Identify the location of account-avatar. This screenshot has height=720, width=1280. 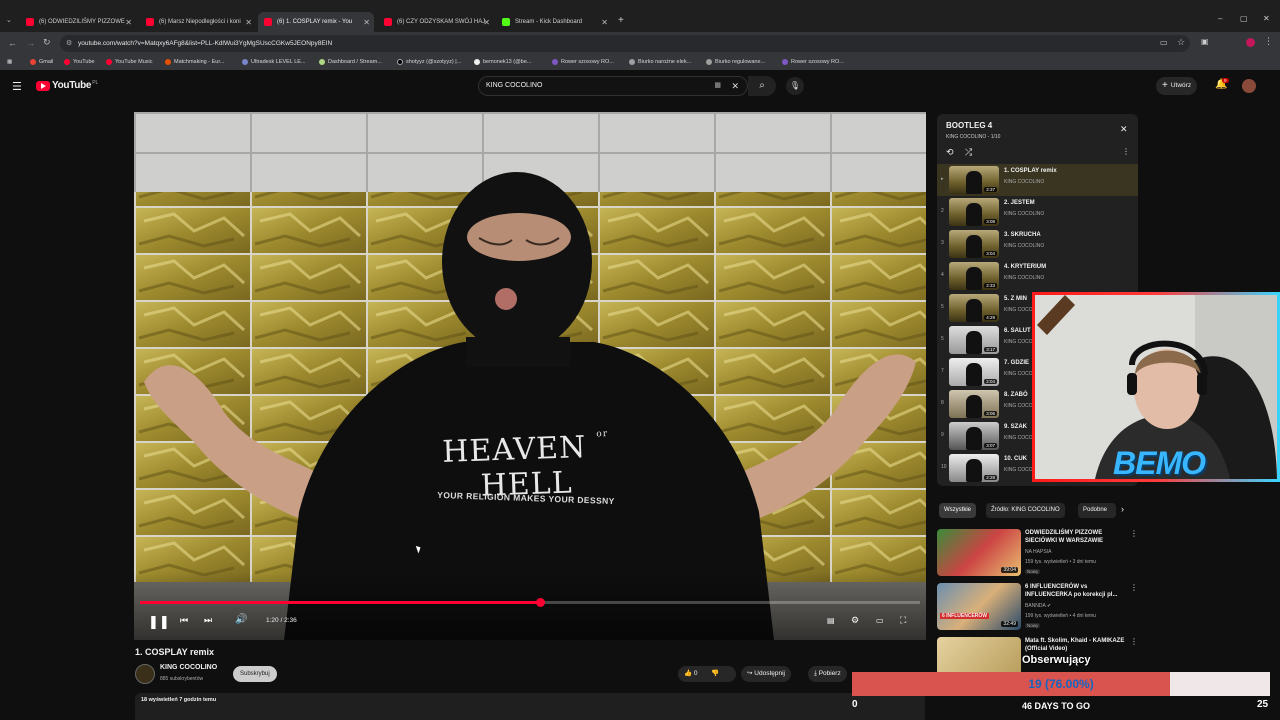
(1249, 86).